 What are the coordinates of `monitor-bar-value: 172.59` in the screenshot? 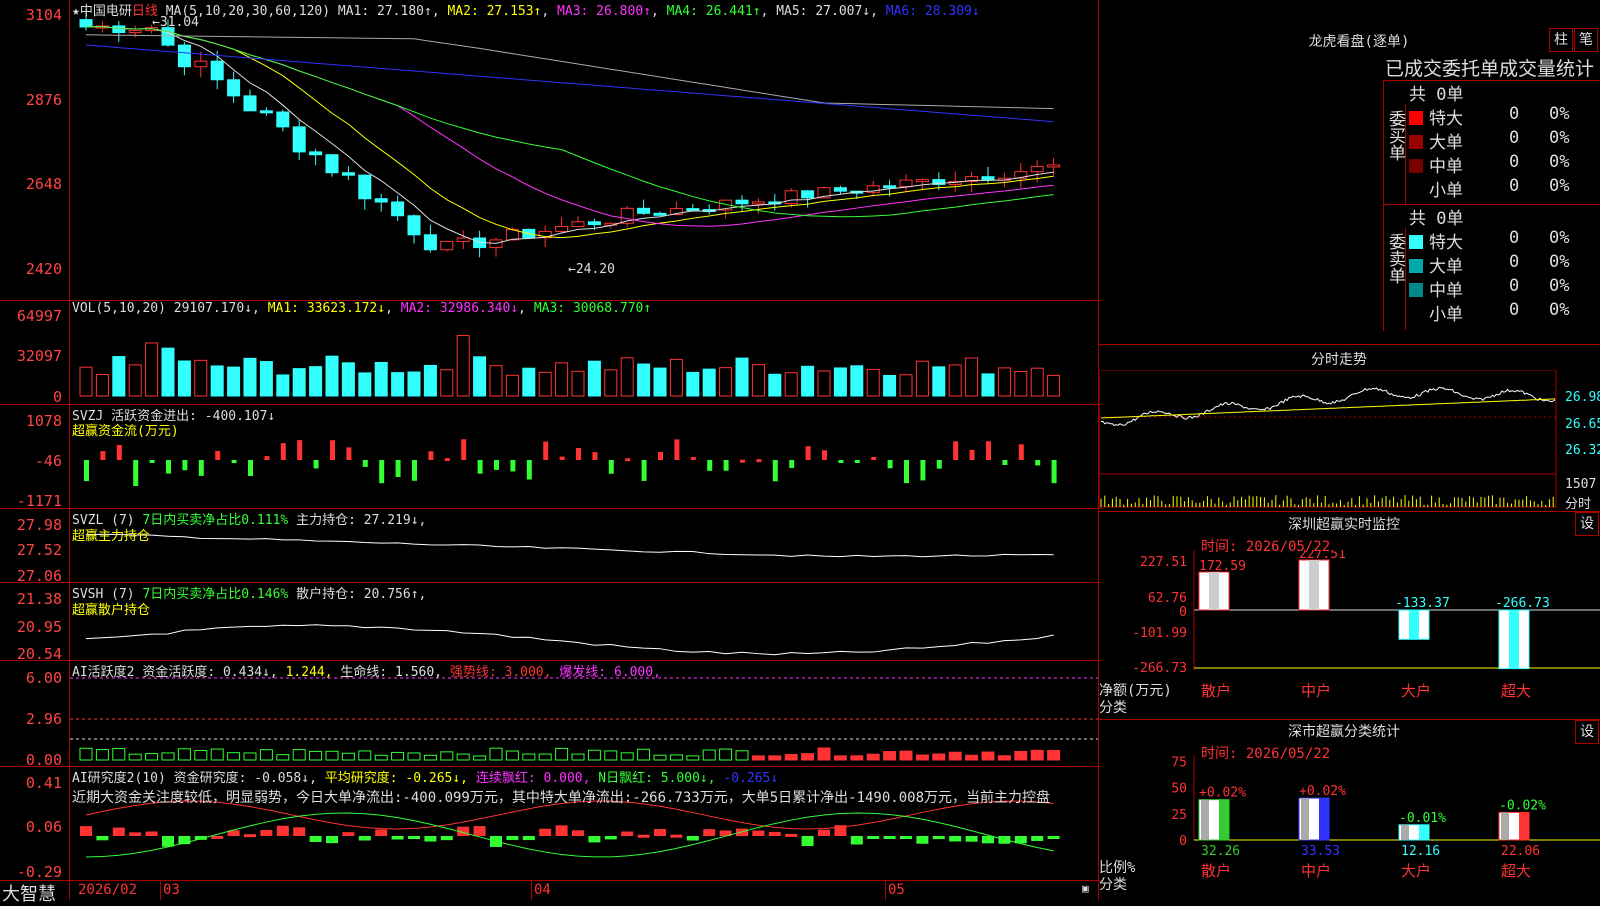 It's located at (1222, 566).